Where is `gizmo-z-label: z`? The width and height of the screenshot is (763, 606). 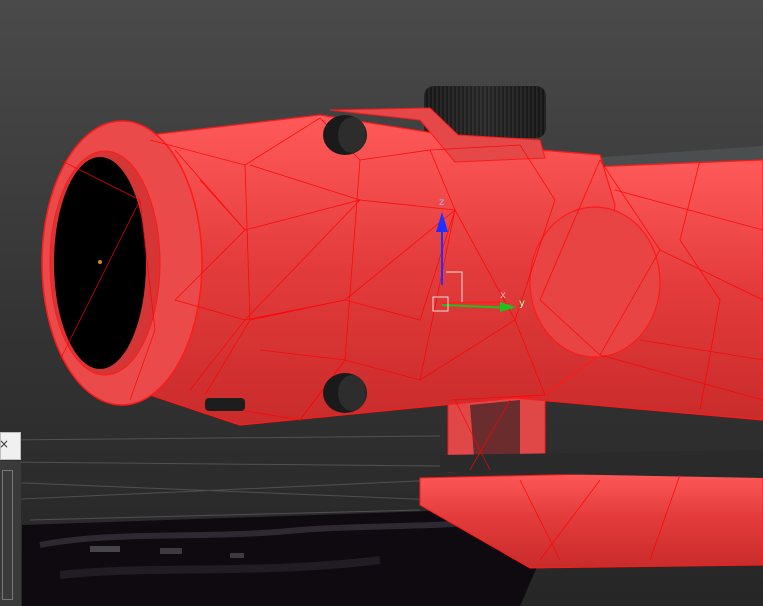 gizmo-z-label: z is located at coordinates (441, 202).